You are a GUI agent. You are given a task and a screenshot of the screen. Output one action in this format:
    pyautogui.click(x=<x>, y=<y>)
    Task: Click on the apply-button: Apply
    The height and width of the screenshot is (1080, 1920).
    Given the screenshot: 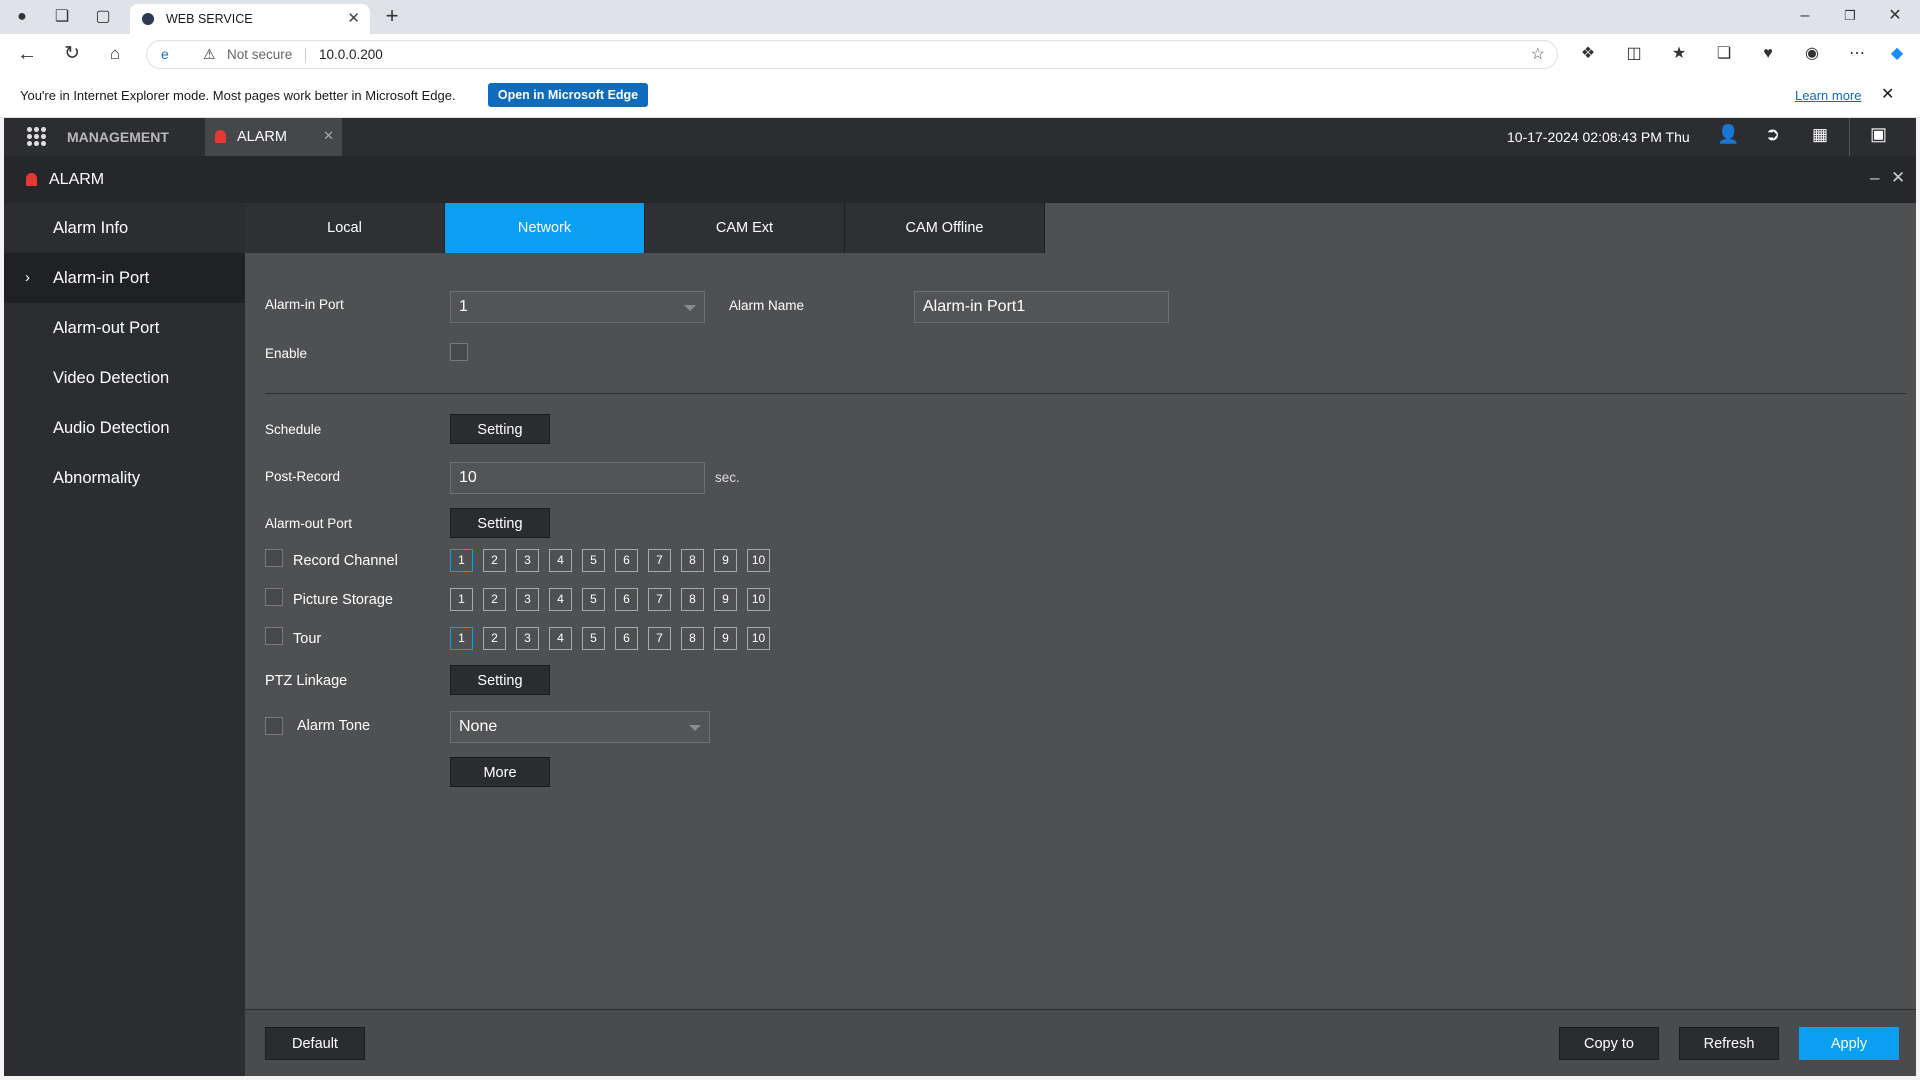 What is the action you would take?
    pyautogui.click(x=1849, y=1043)
    